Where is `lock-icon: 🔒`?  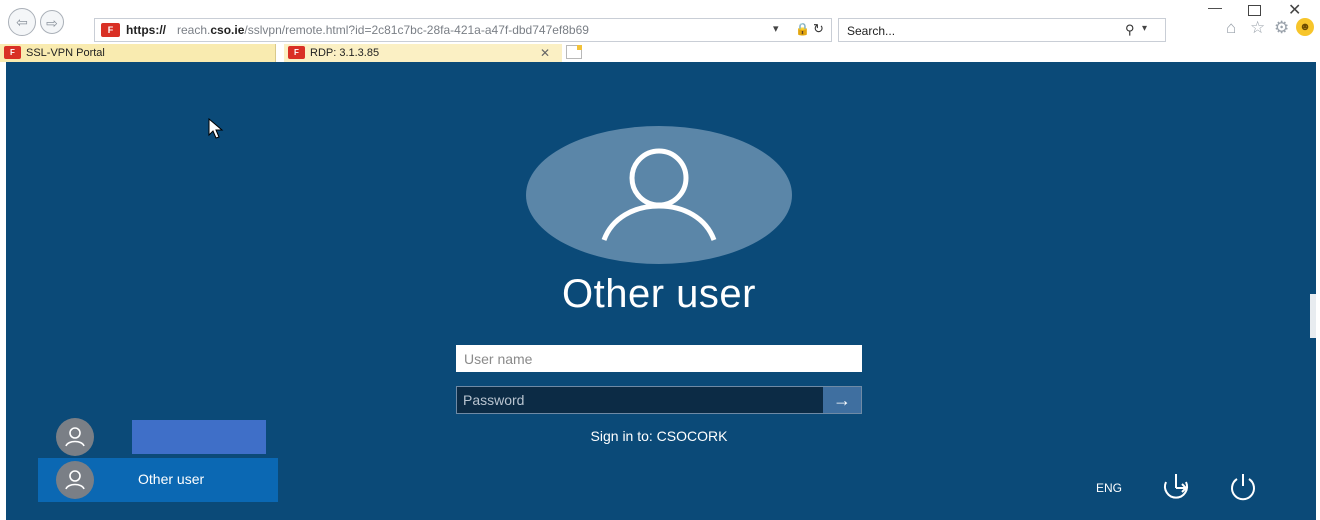 lock-icon: 🔒 is located at coordinates (802, 29).